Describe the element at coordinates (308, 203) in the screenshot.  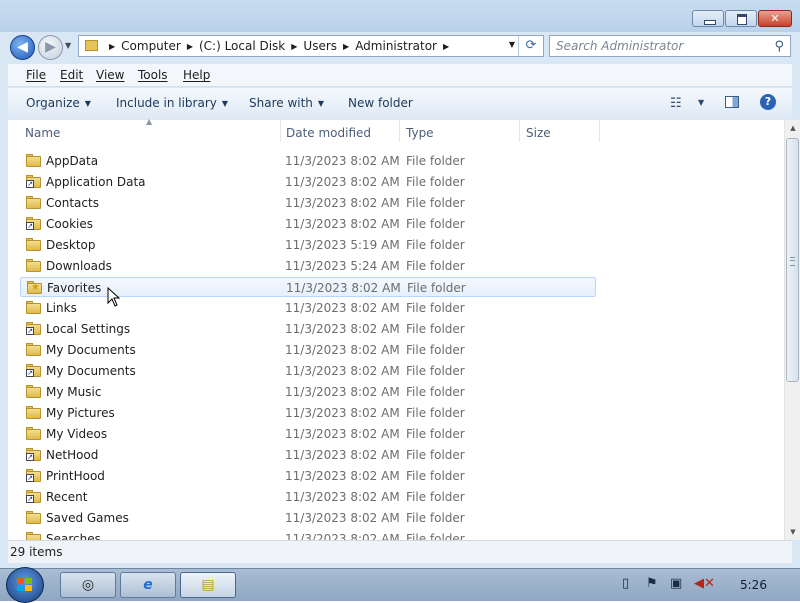
I see `file-row: Contacts 11/3/2023 8:02 AM File folder` at that location.